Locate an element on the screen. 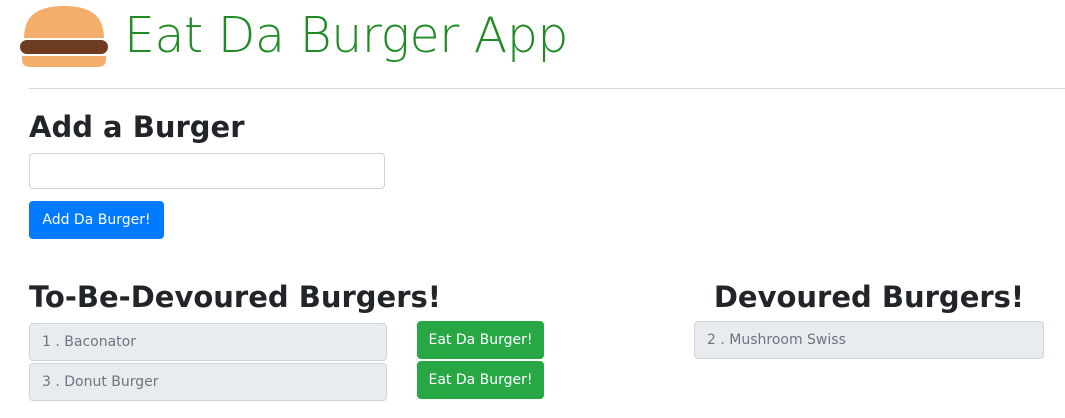 The height and width of the screenshot is (418, 1065). to-be-devoured-heading: To-Be-Devoured Burgers! is located at coordinates (235, 297).